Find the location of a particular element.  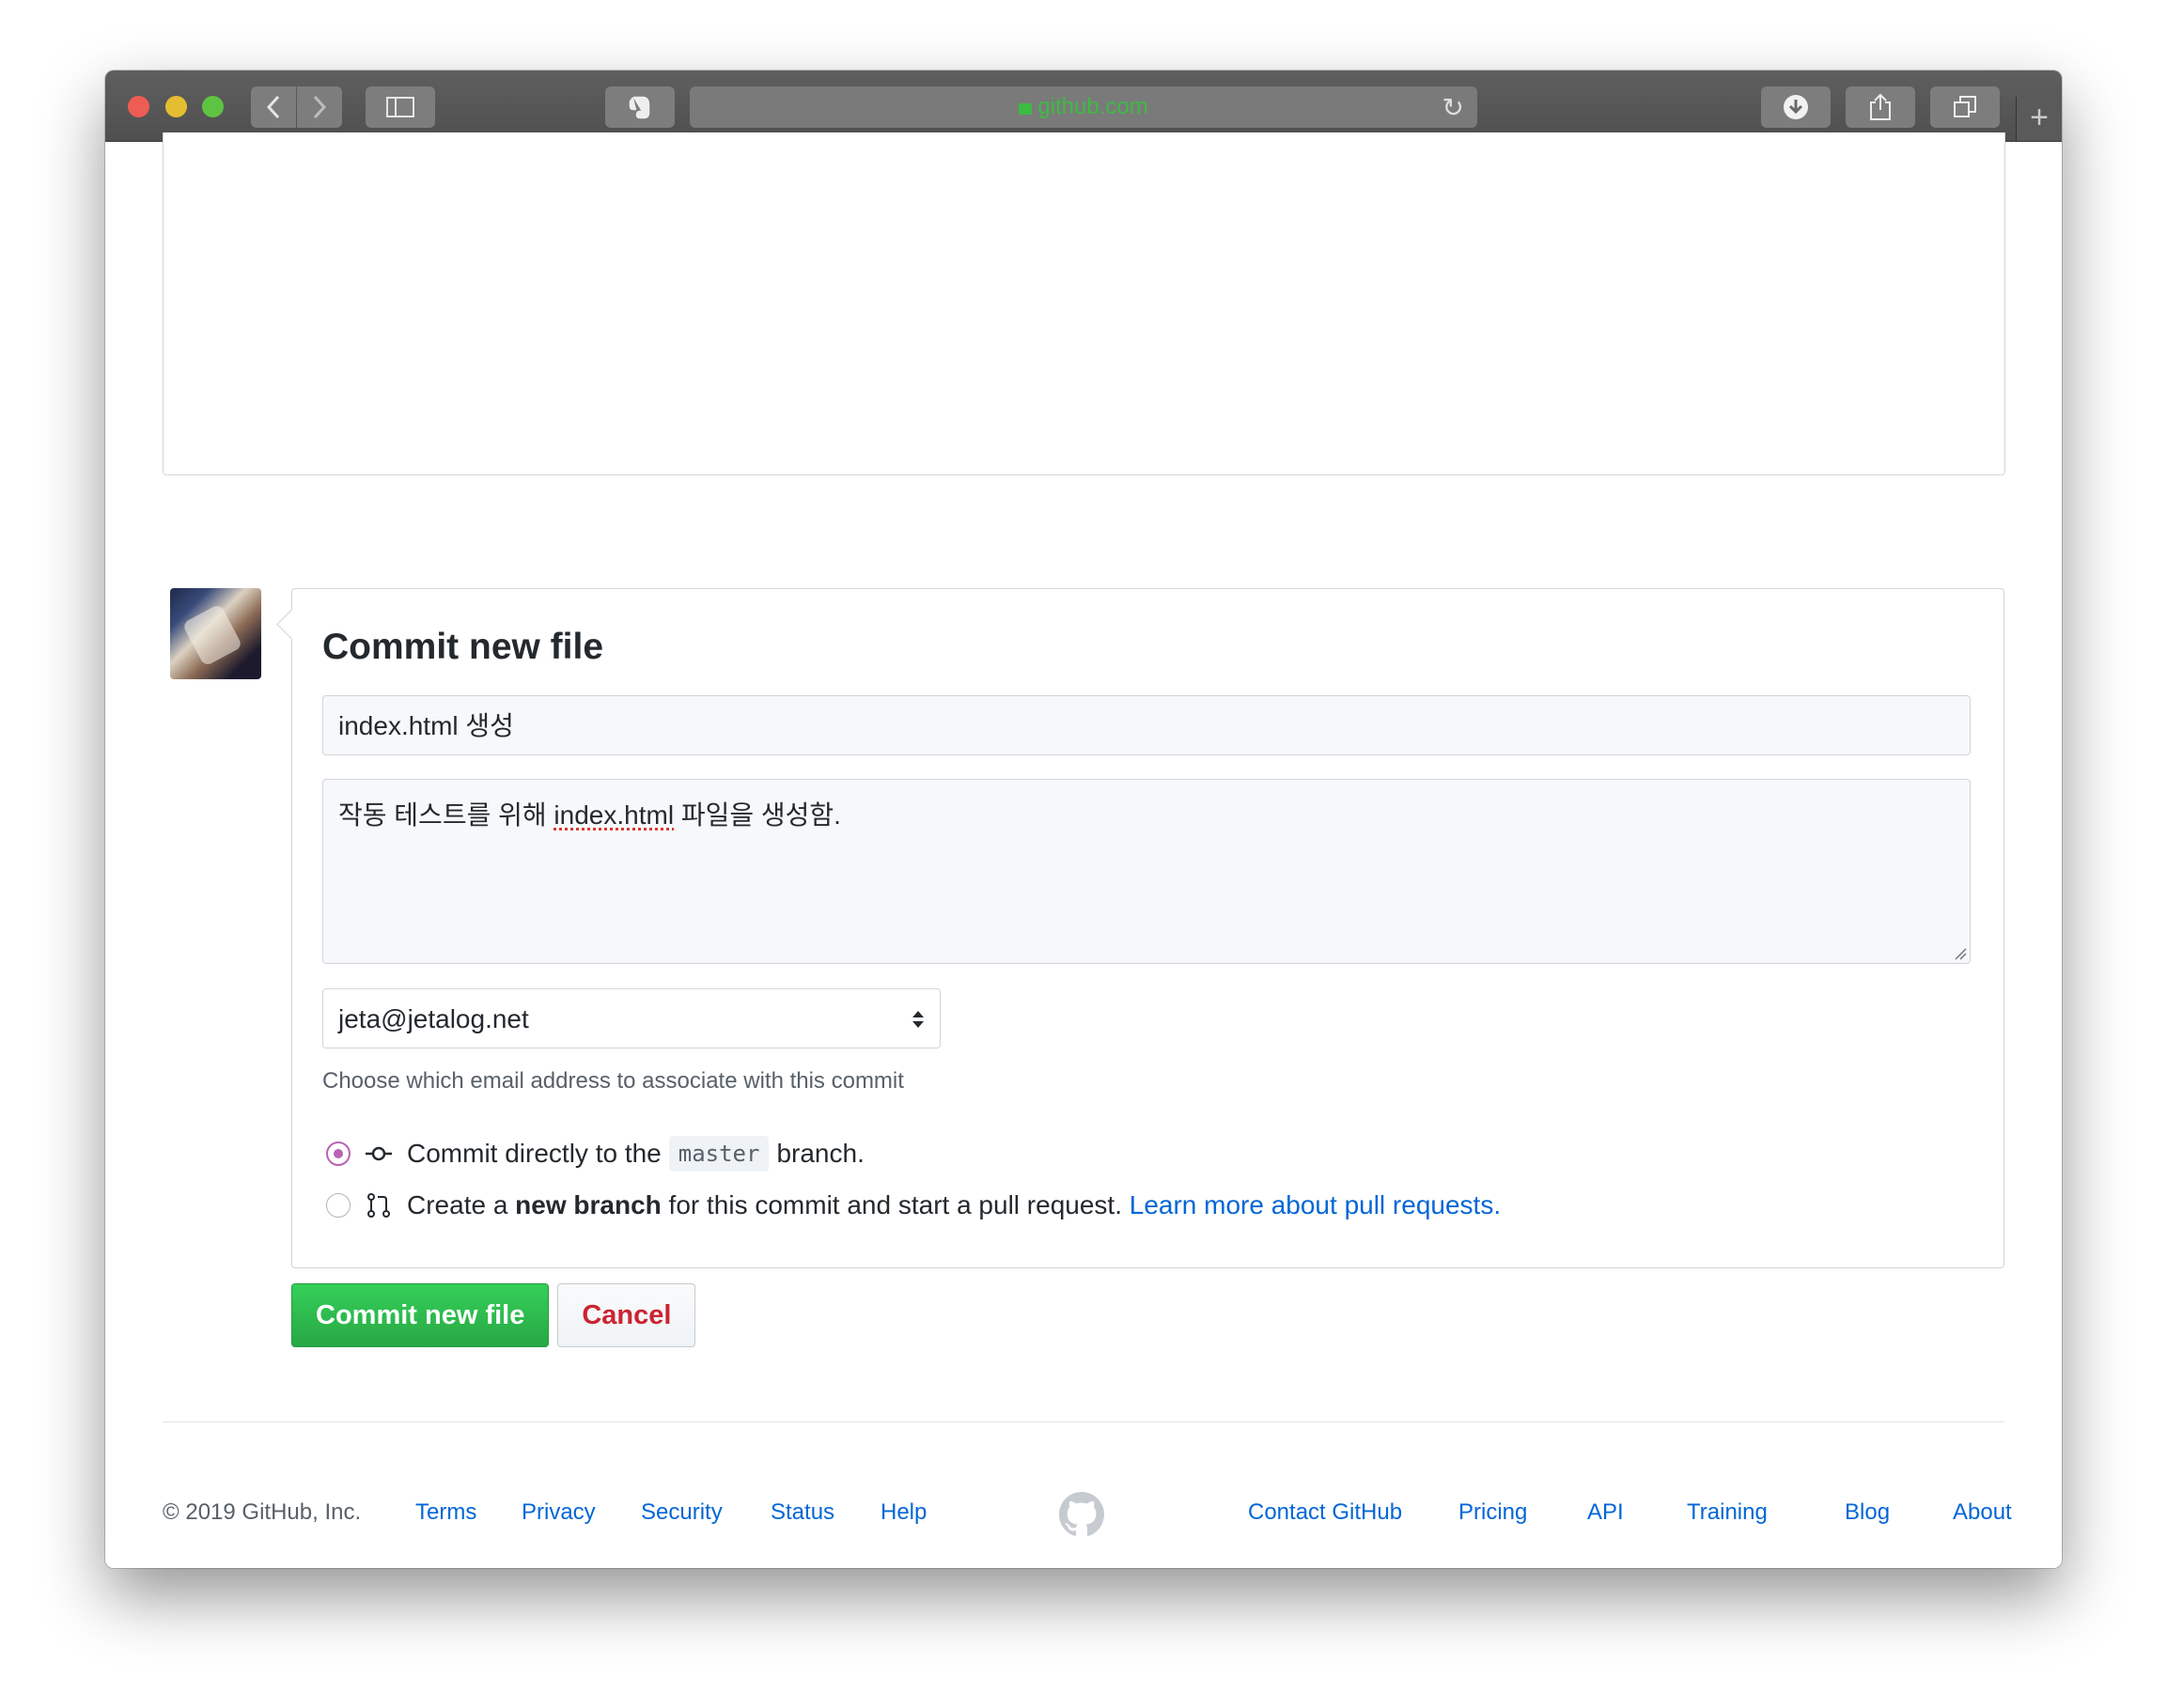

commit-direct-suffix: branch. is located at coordinates (820, 1153).